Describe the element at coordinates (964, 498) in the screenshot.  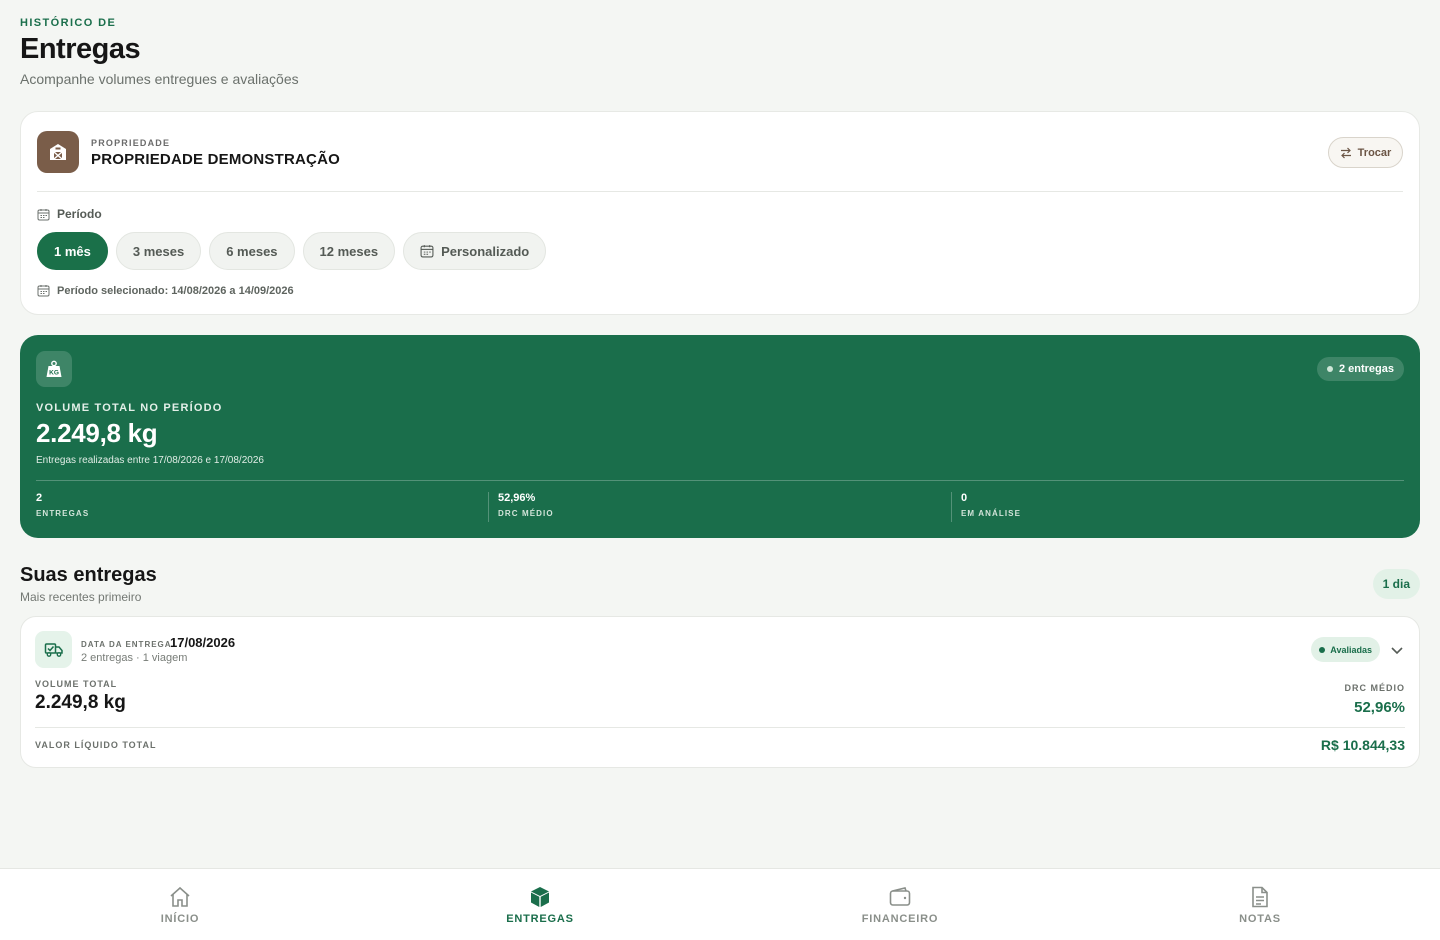
I see `stat-value: 0` at that location.